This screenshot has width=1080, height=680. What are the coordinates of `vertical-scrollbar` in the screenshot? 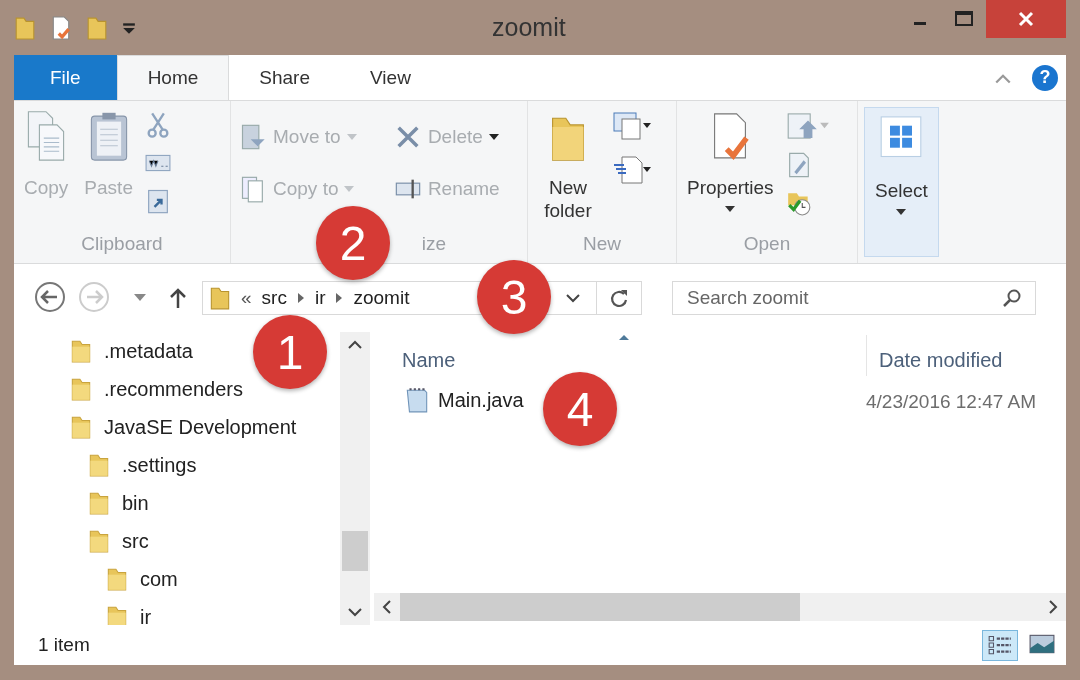 It's located at (355, 478).